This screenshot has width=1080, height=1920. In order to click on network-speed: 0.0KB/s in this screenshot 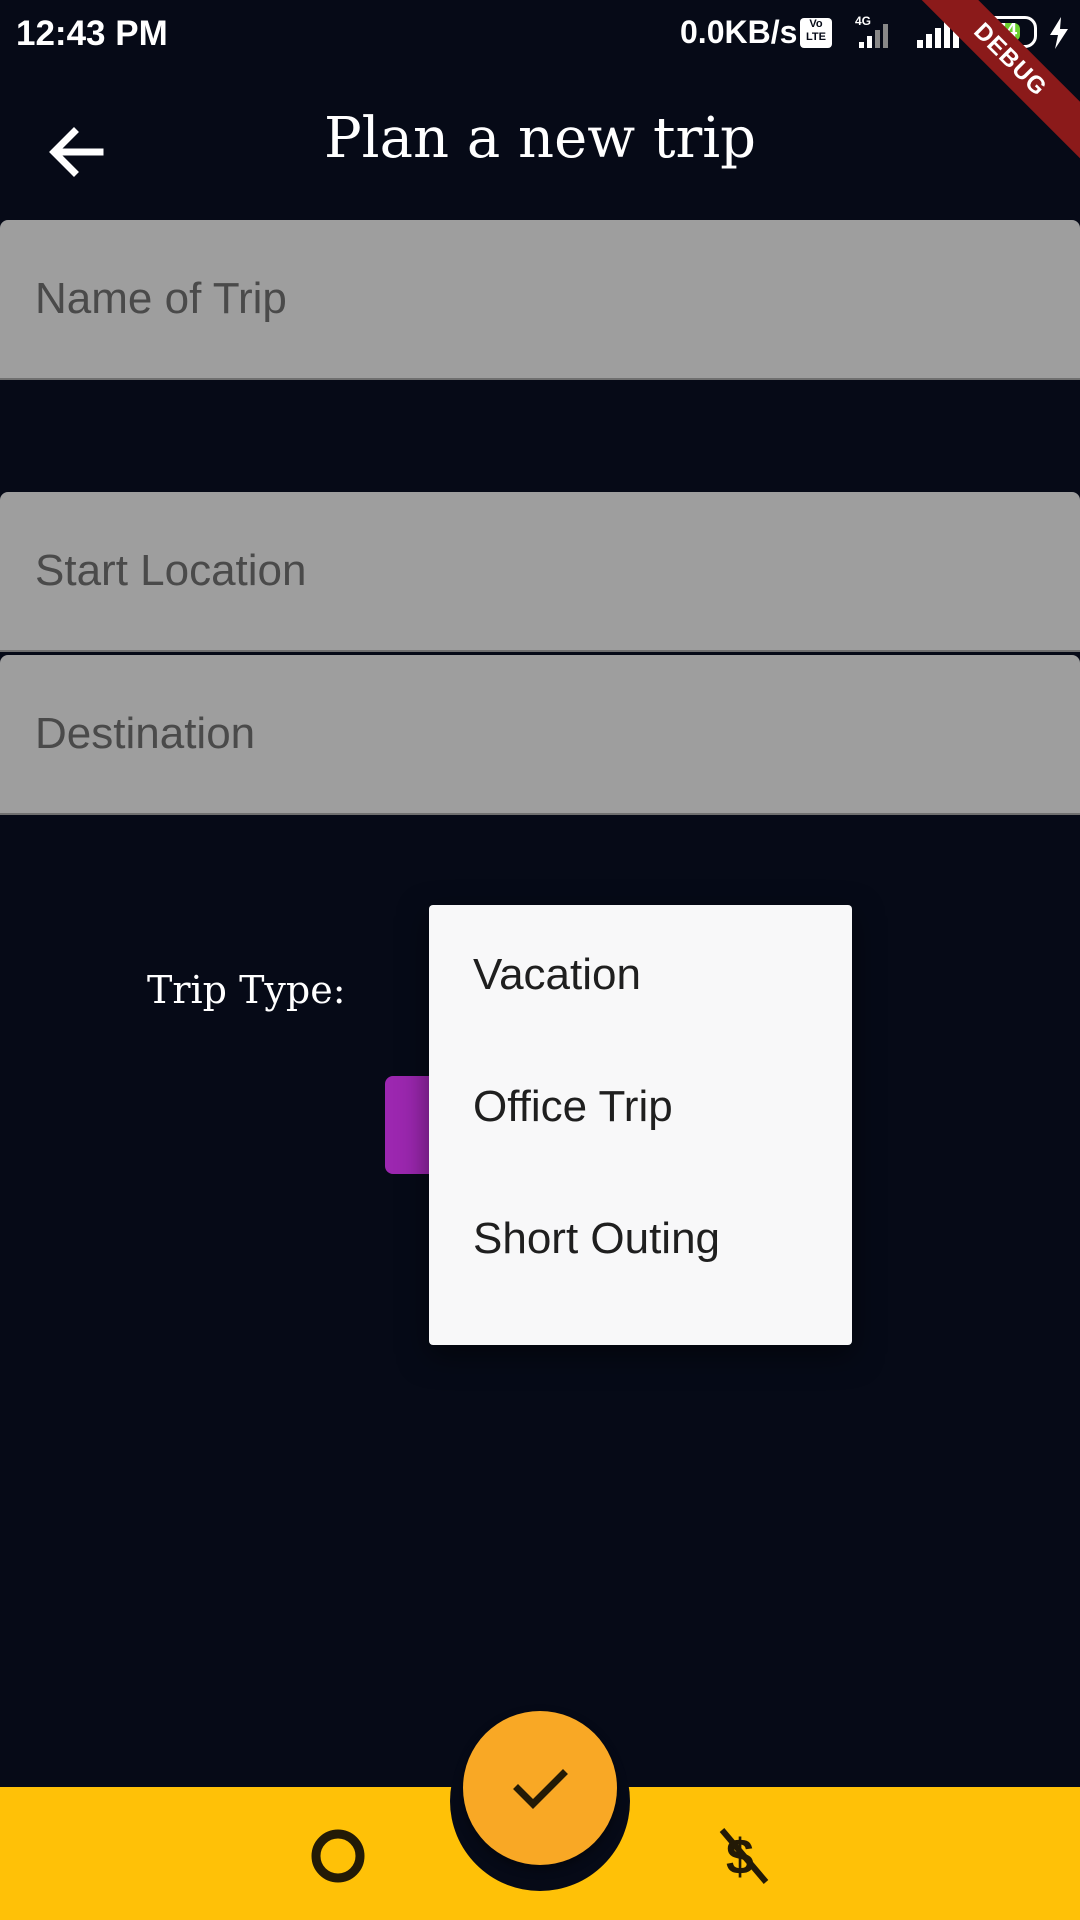, I will do `click(739, 32)`.